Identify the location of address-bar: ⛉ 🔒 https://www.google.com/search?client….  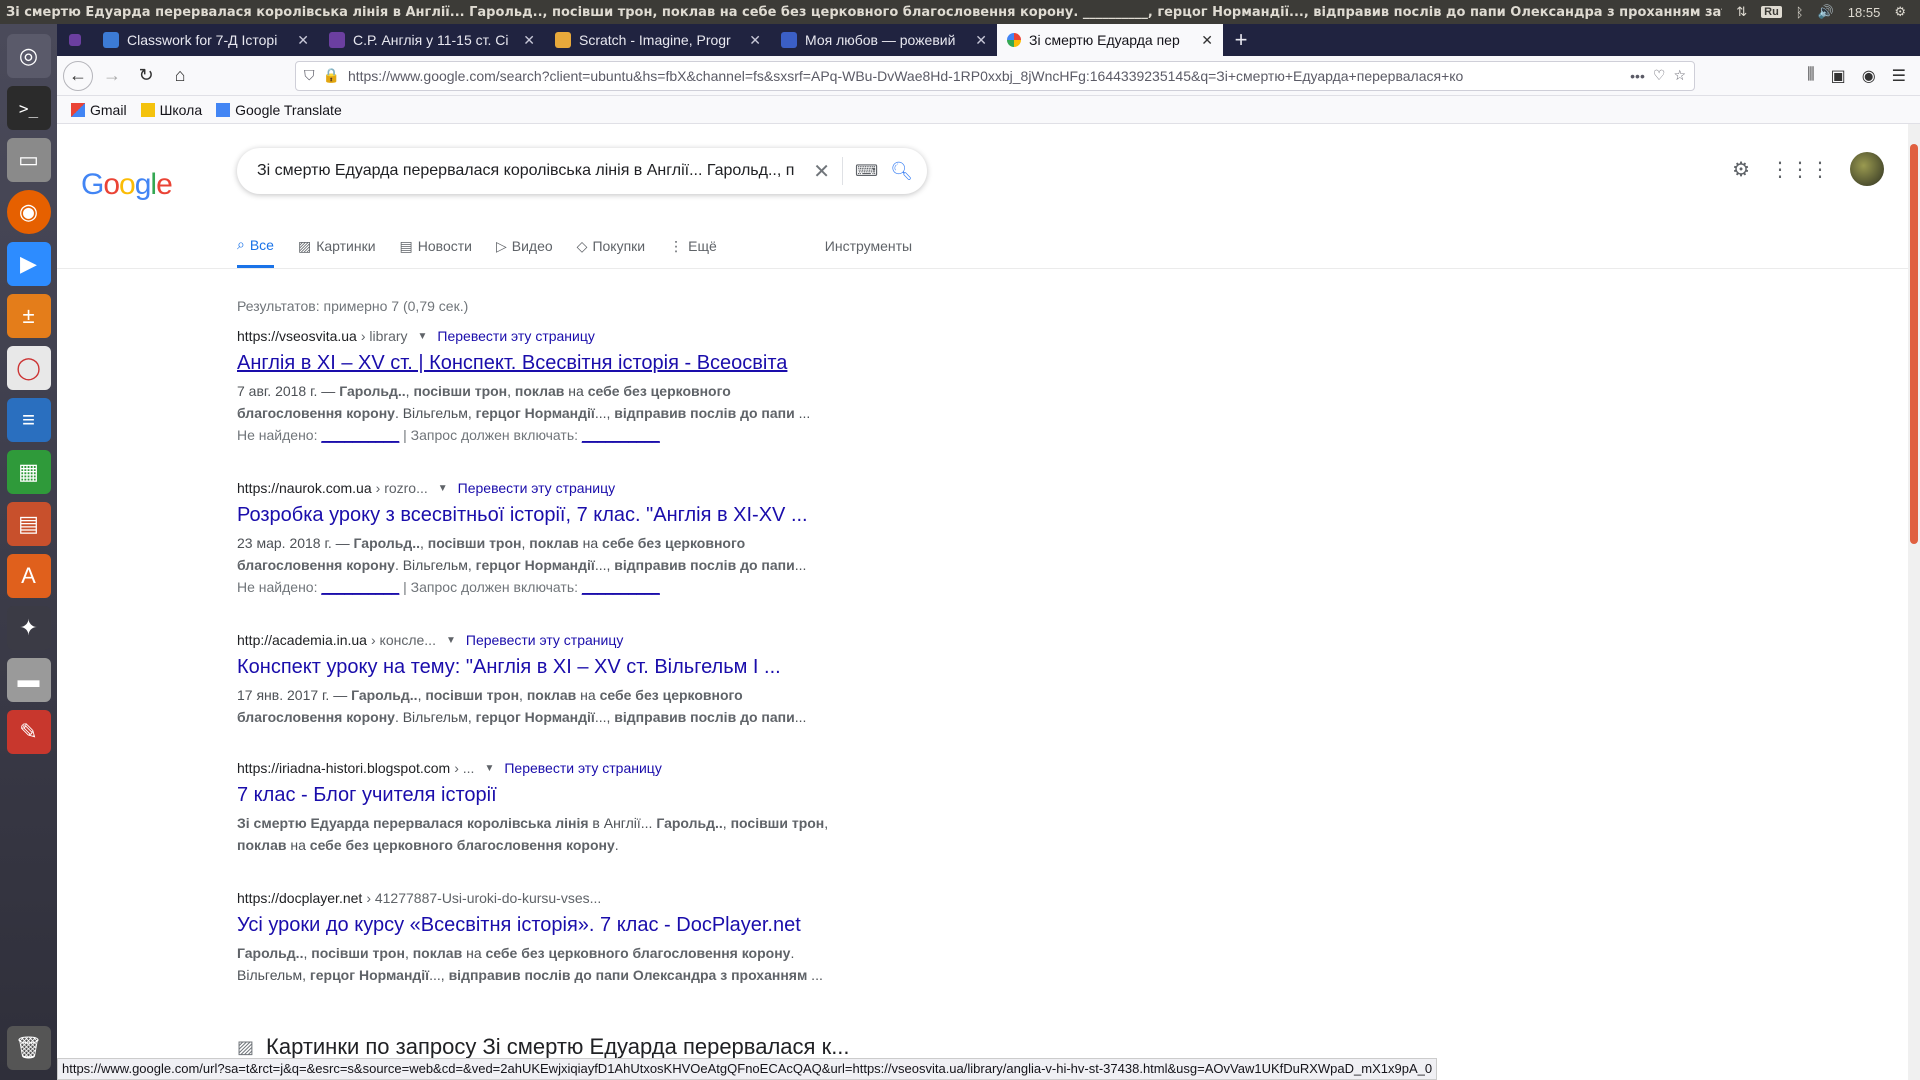
(995, 75).